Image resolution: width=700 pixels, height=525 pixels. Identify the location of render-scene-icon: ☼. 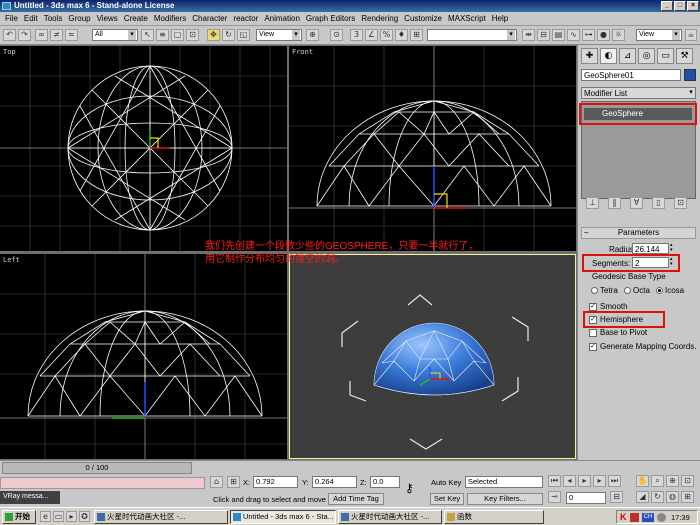
(618, 35).